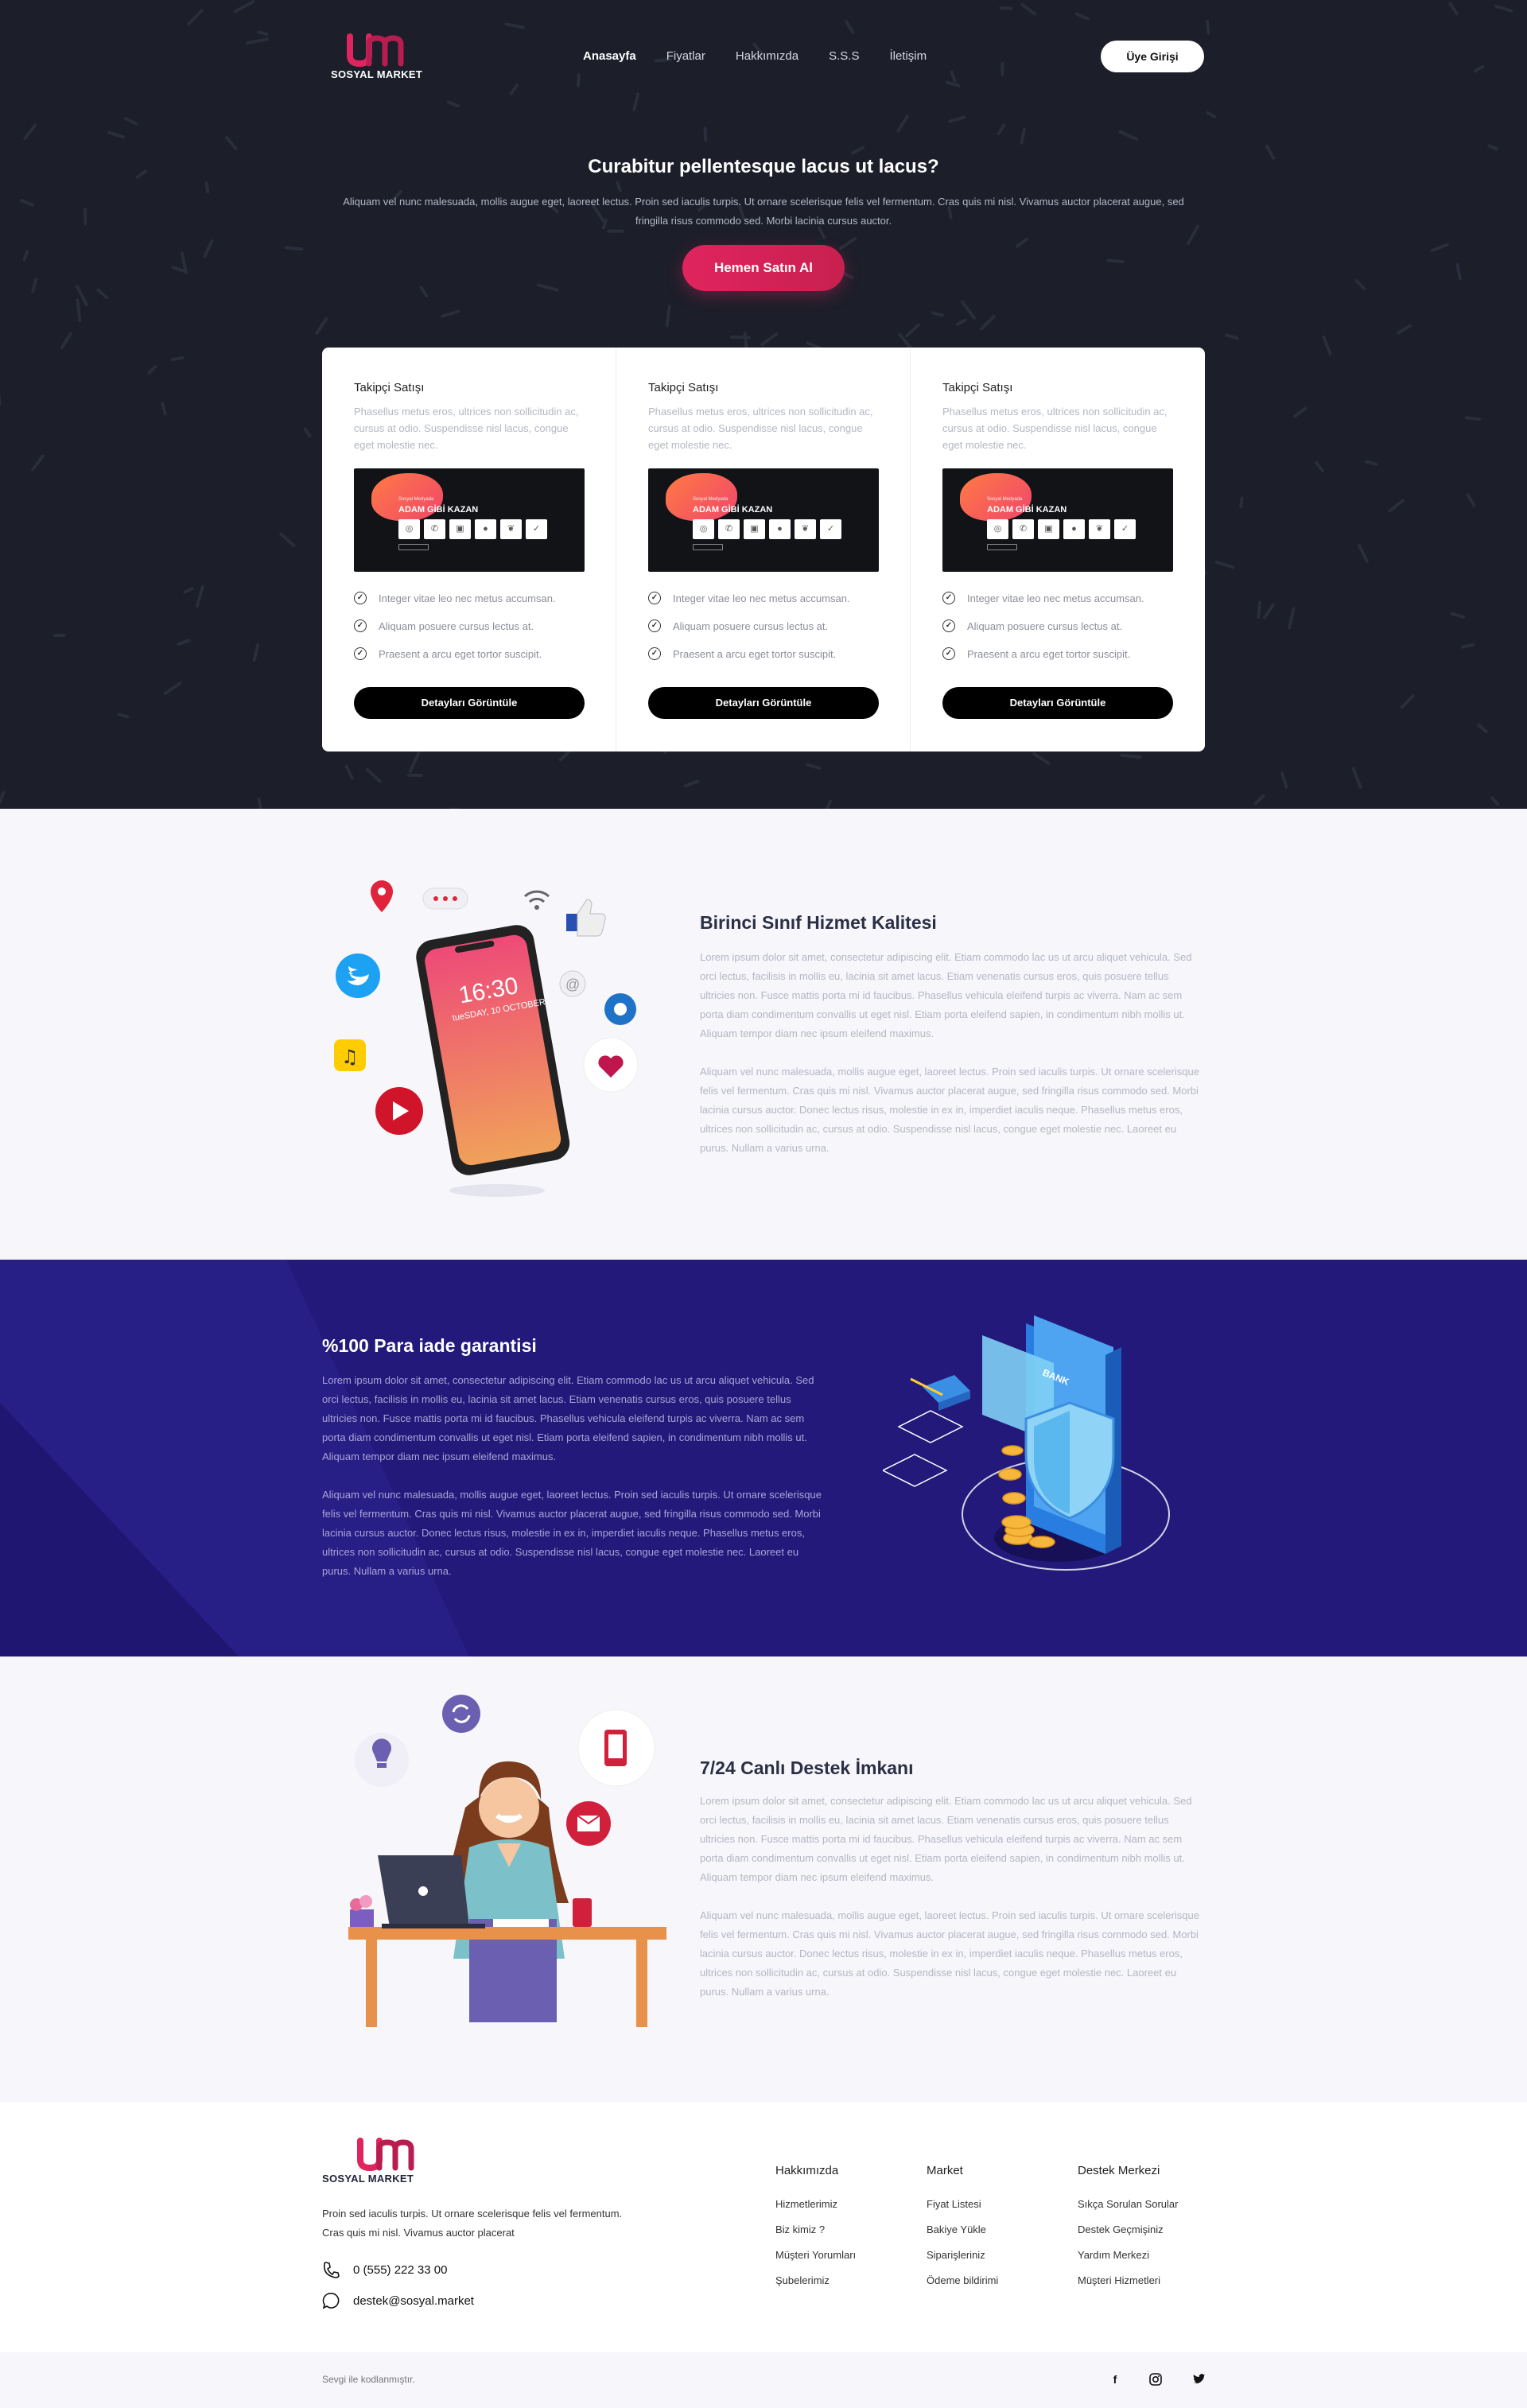 This screenshot has height=2408, width=1527. I want to click on instagram-icon, so click(1155, 2379).